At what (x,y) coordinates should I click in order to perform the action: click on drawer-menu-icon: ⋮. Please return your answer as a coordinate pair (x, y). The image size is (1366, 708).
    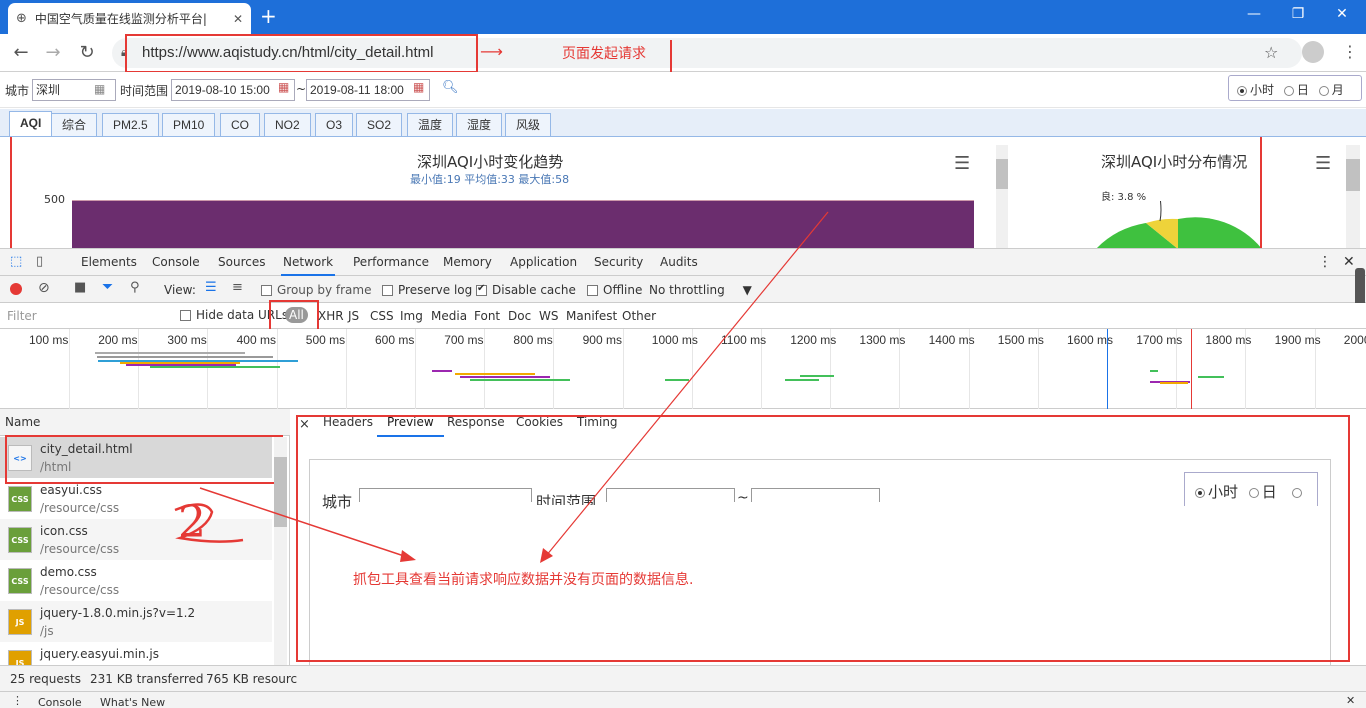
    Looking at the image, I should click on (17, 700).